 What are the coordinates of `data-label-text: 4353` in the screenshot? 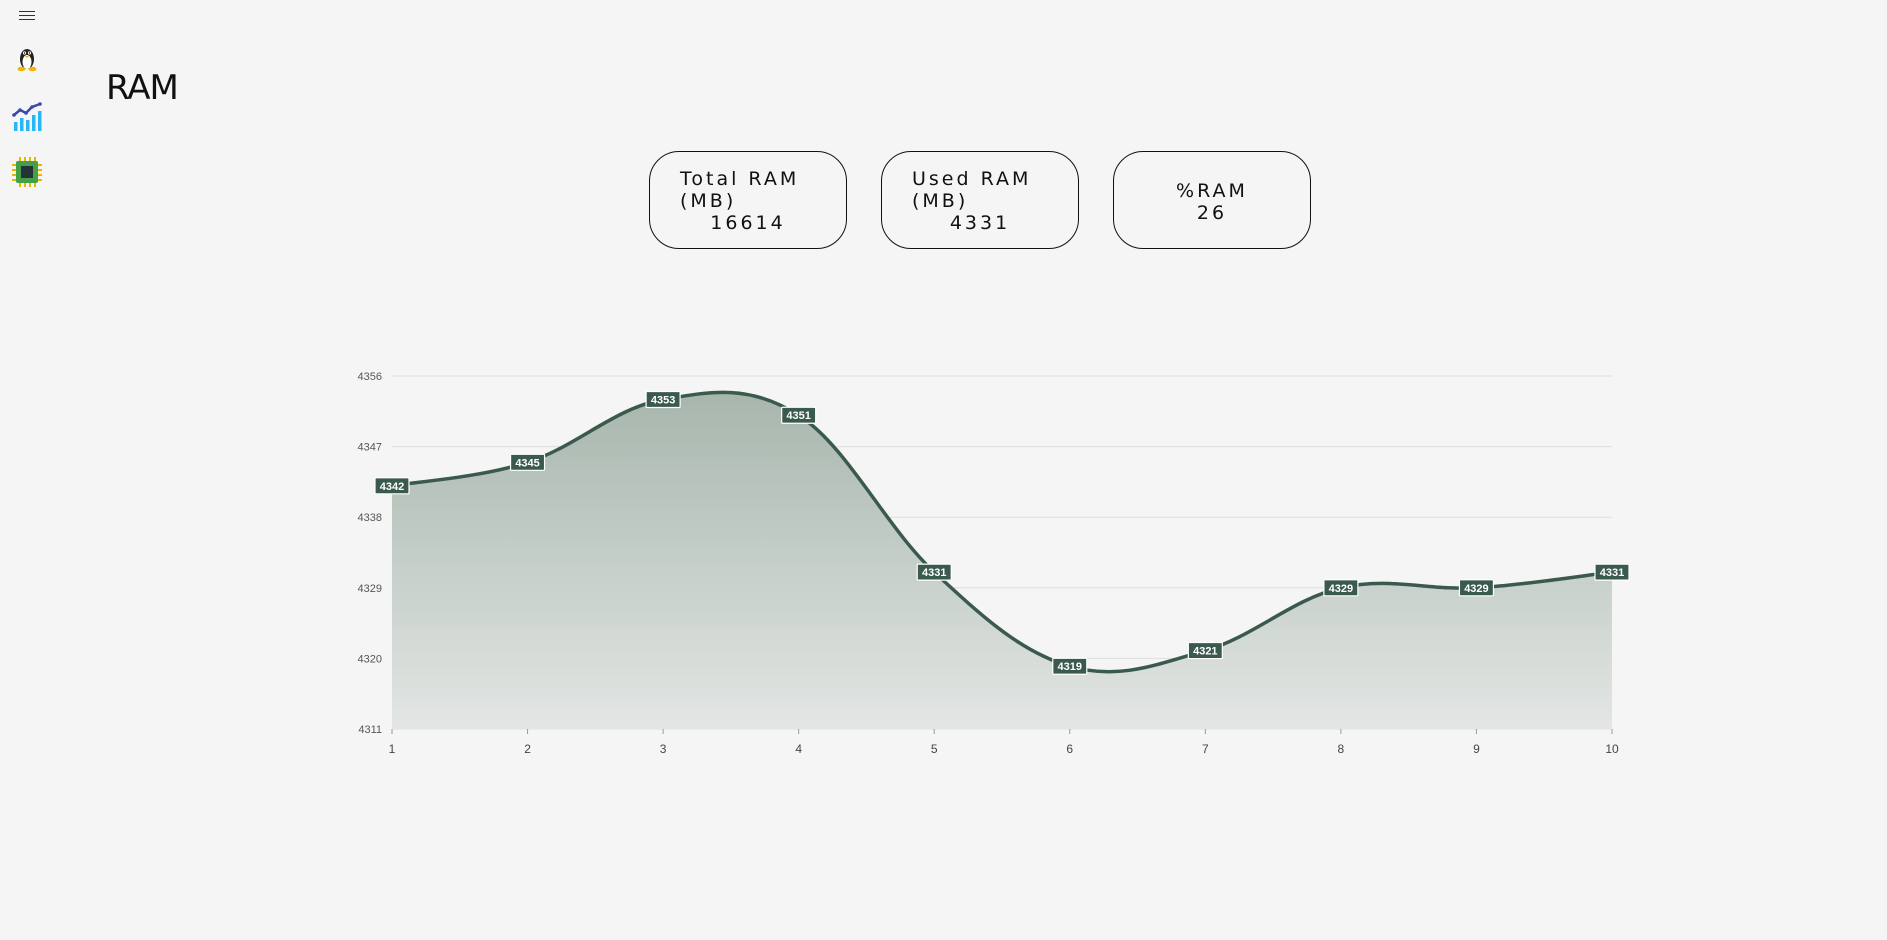 It's located at (663, 401).